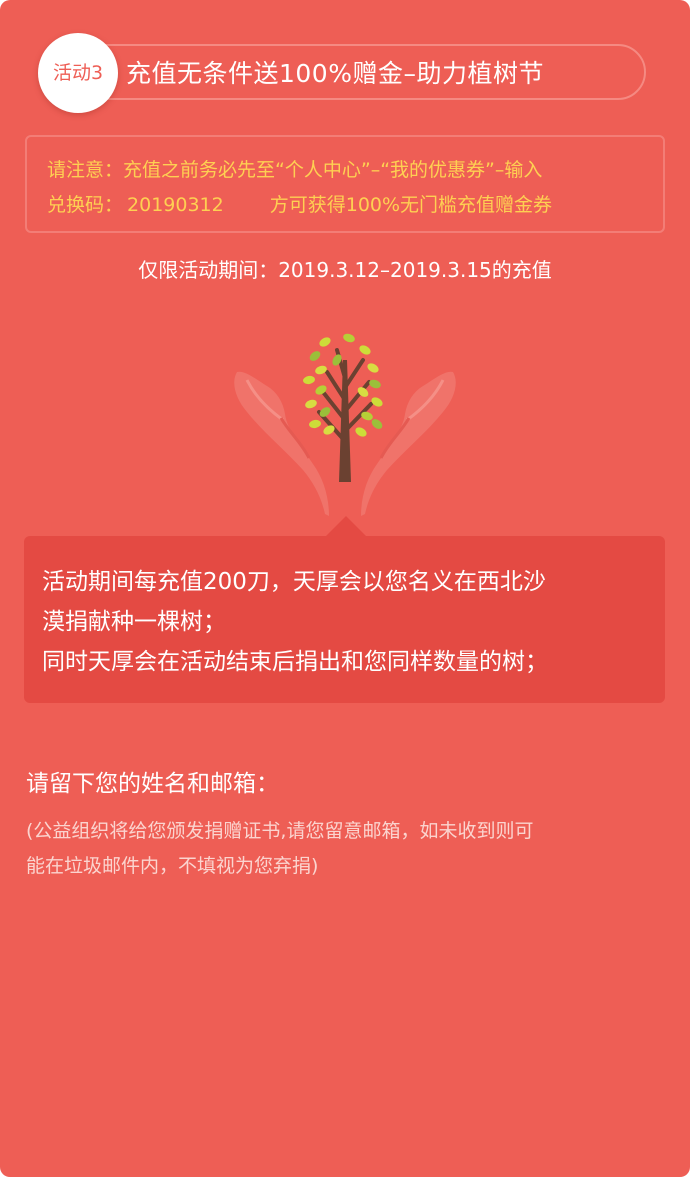 Image resolution: width=690 pixels, height=1177 pixels. I want to click on activity-period: 仅限活动期间：2019.3.12–2019.3.15的充值, so click(345, 270).